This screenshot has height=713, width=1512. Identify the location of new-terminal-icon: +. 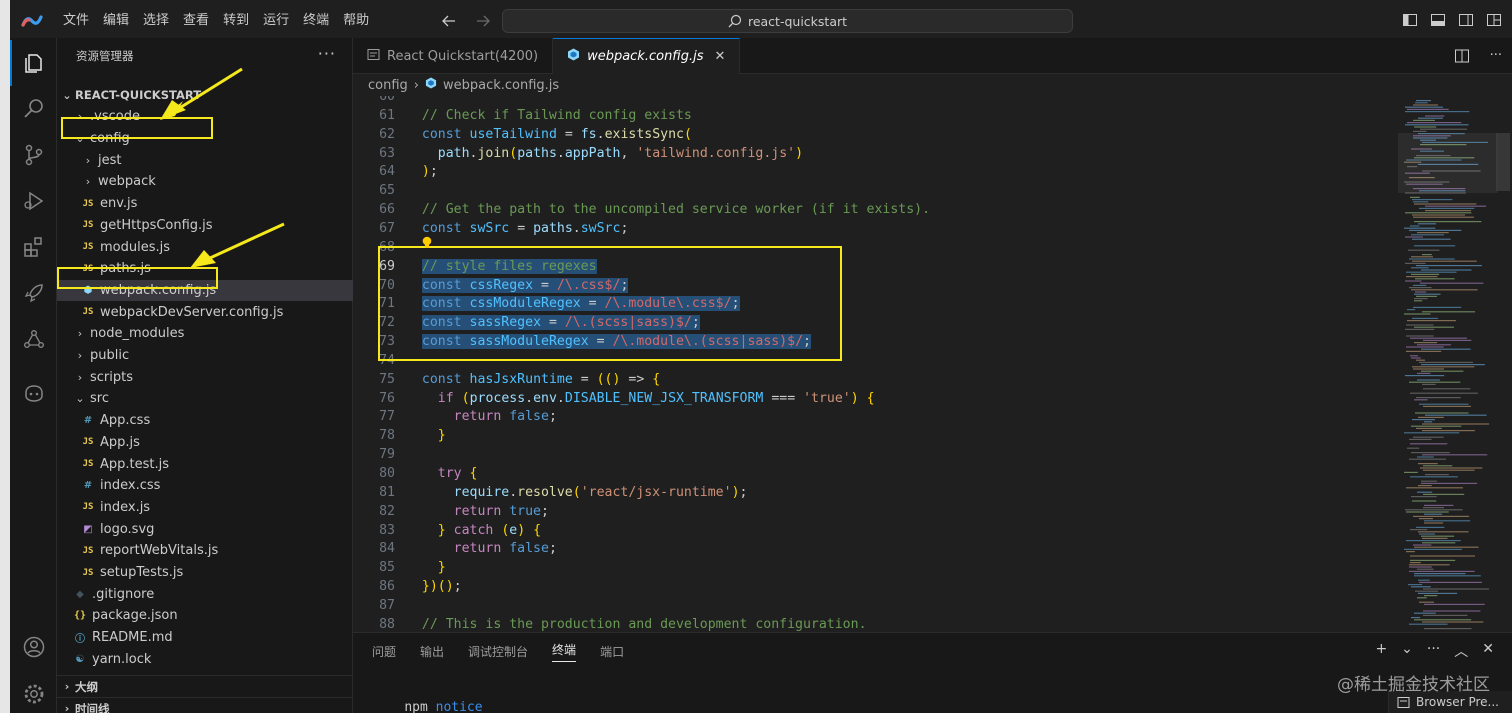
(1381, 651).